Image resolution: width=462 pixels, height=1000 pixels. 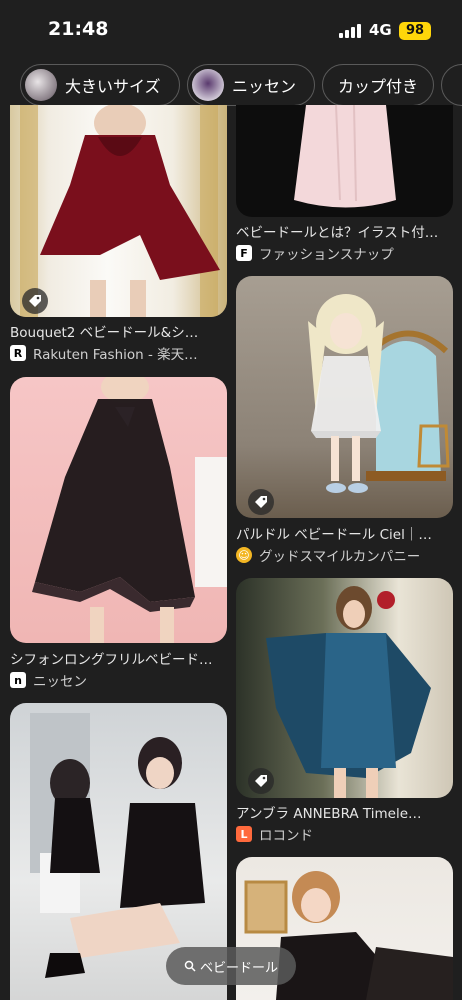 I want to click on search-chip-label: ベビードール, so click(x=238, y=968).